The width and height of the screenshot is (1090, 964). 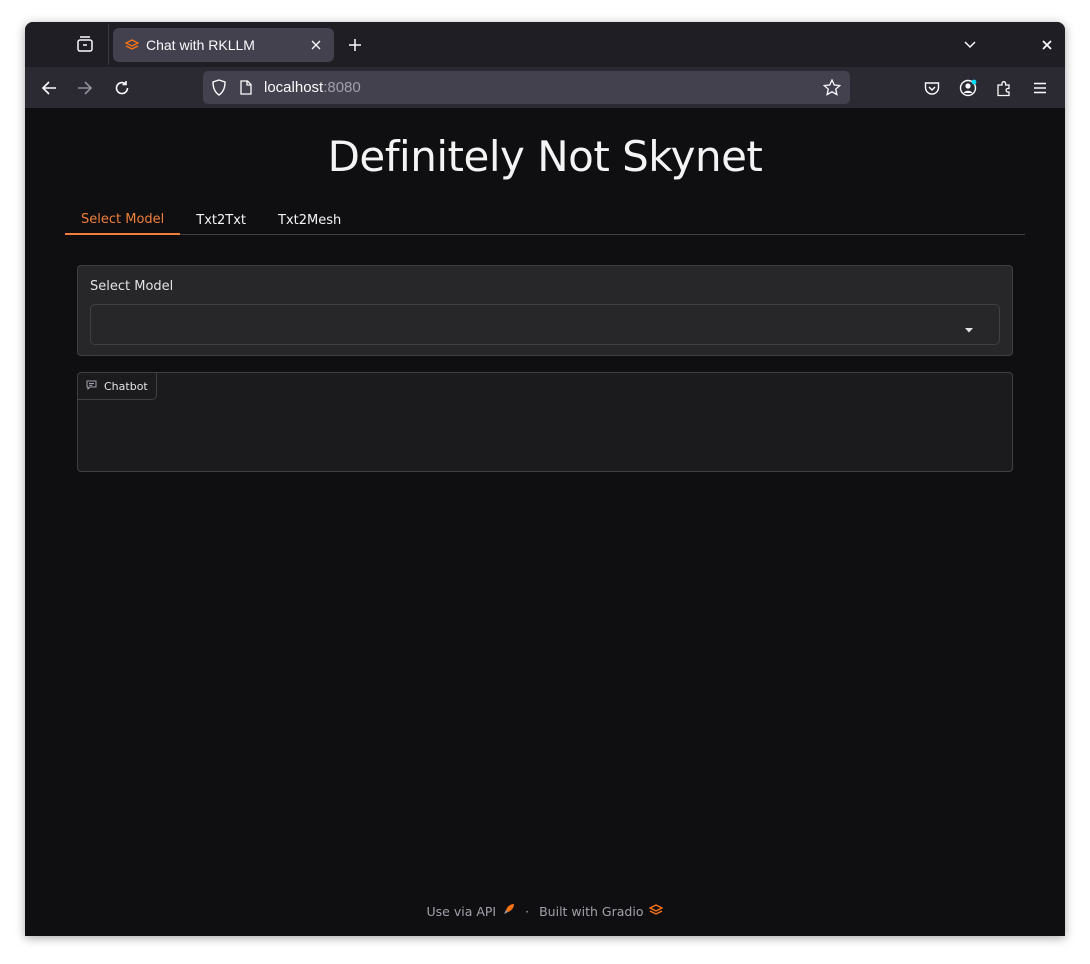 I want to click on chat-bubble-icon, so click(x=91, y=386).